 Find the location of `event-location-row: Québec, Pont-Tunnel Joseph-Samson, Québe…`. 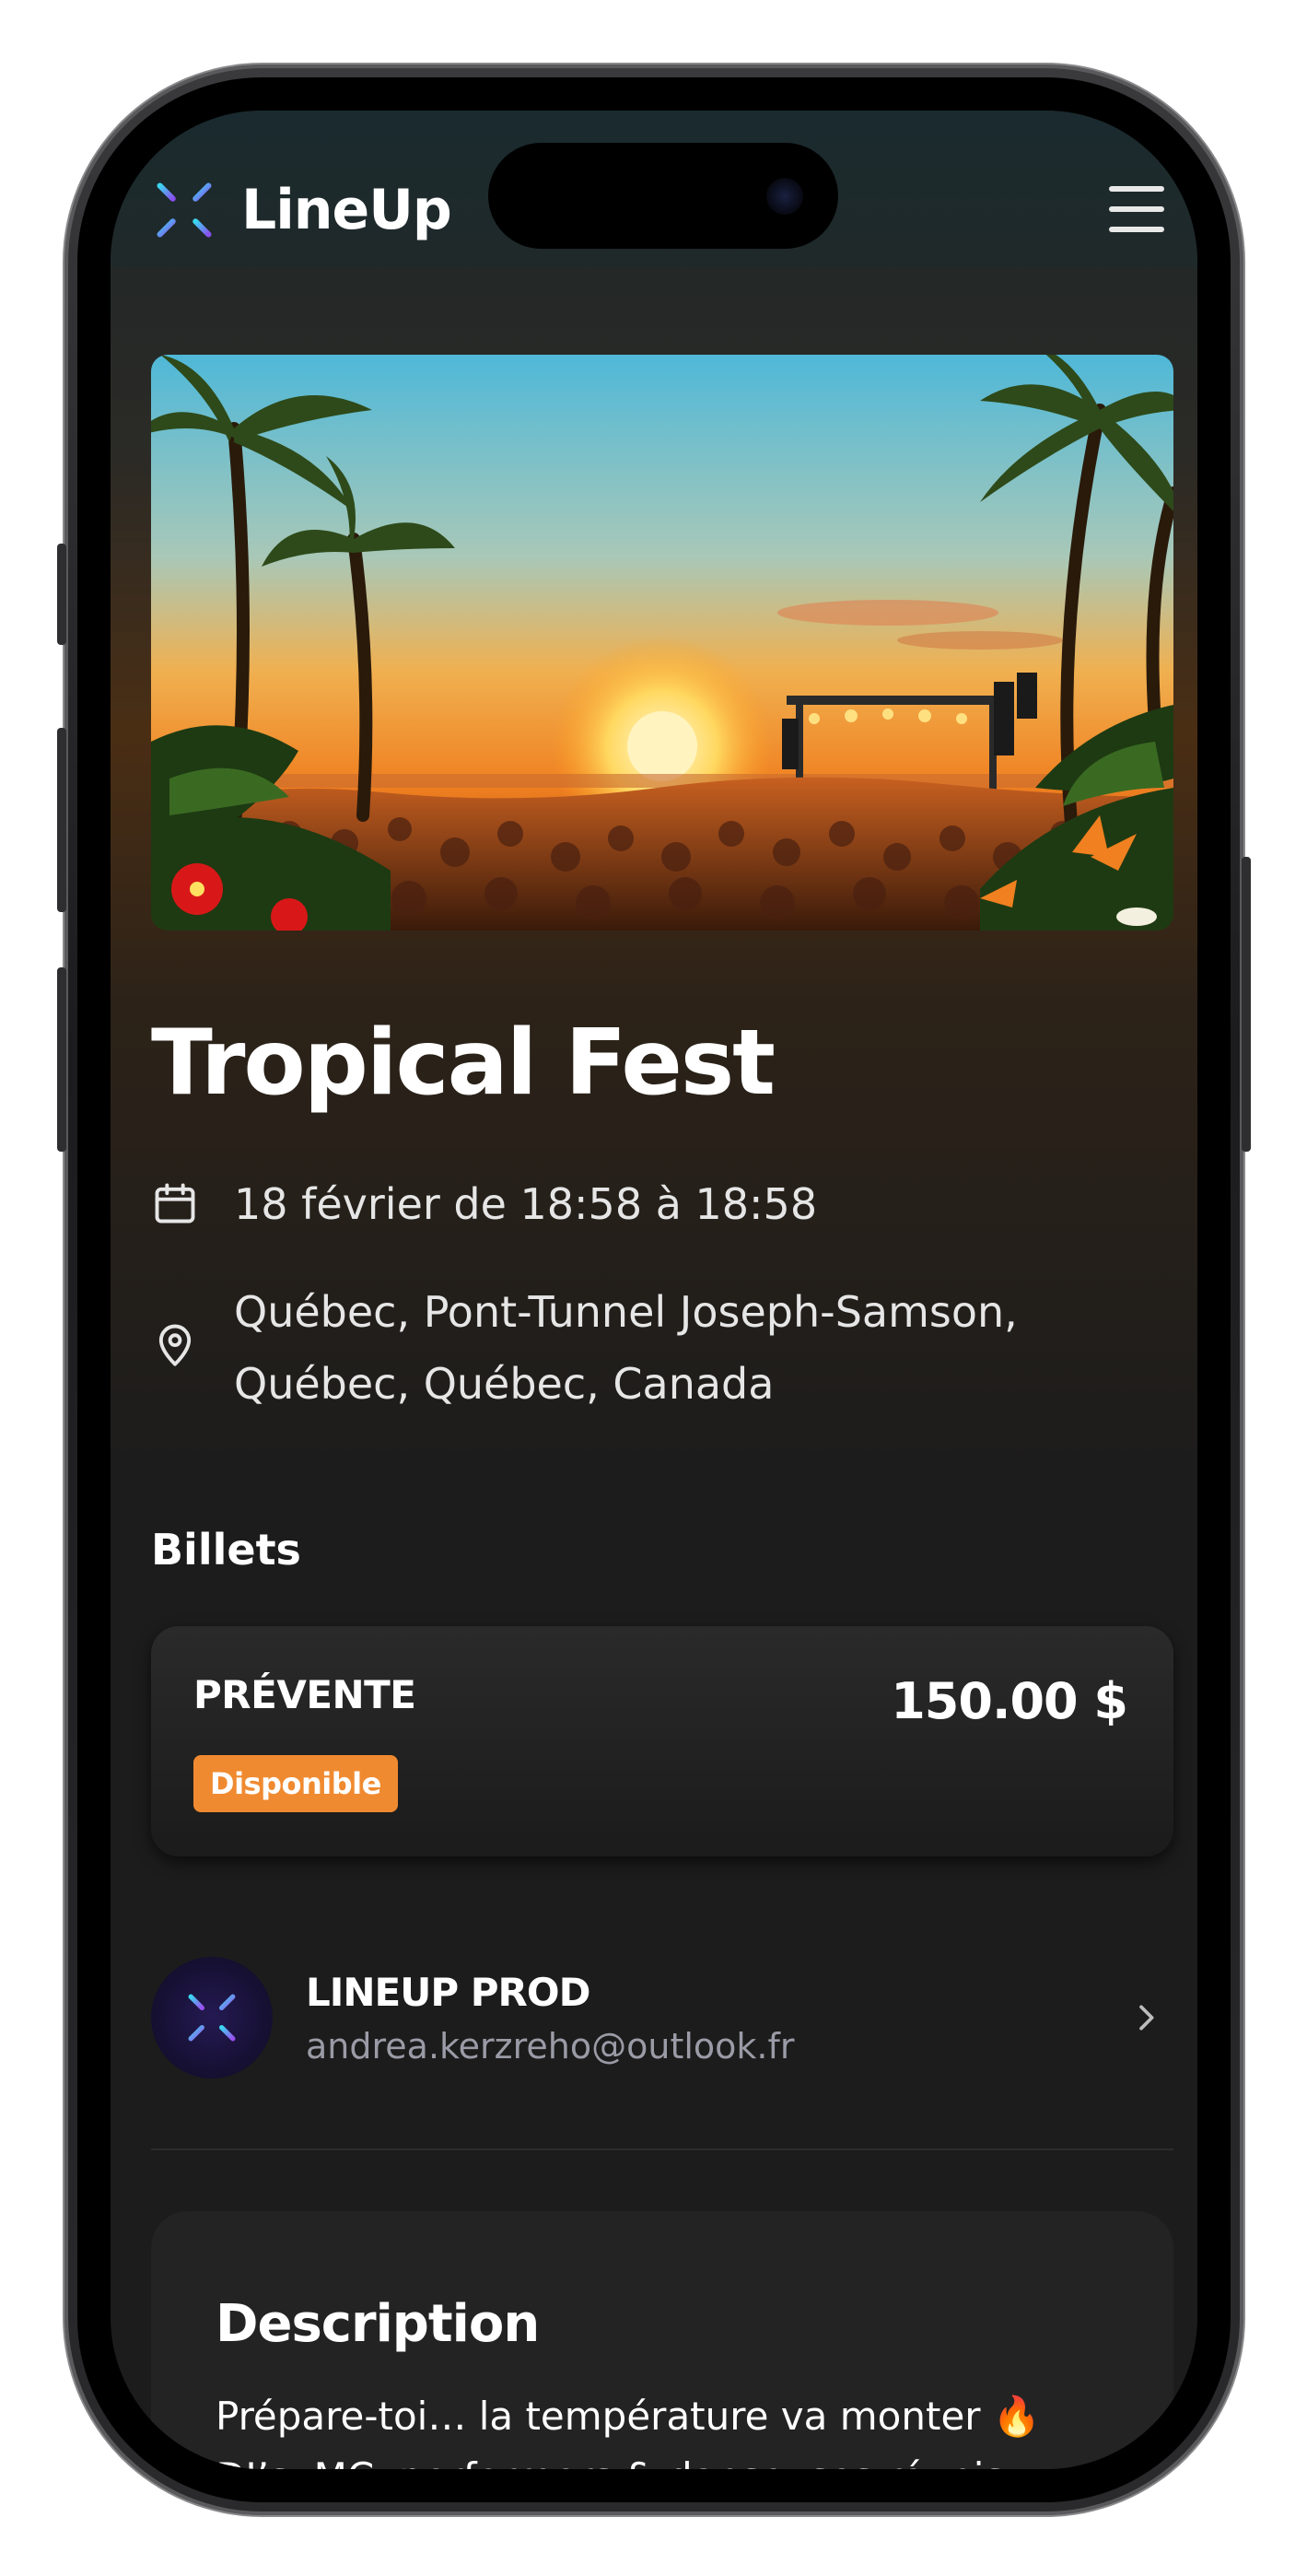

event-location-row: Québec, Pont-Tunnel Joseph-Samson, Québe… is located at coordinates (653, 1348).